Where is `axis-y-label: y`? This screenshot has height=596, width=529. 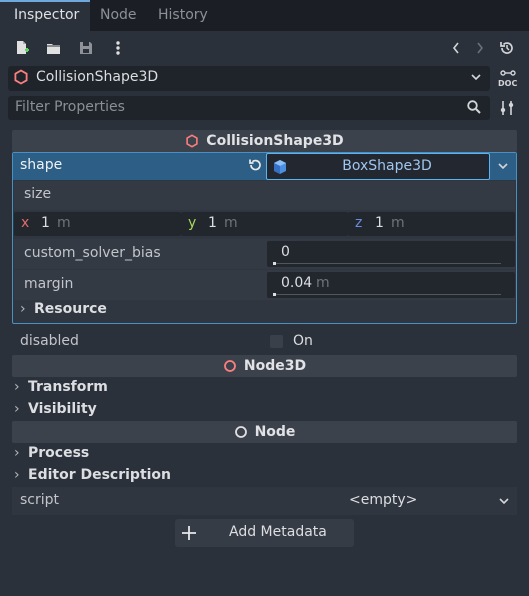
axis-y-label: y is located at coordinates (192, 223).